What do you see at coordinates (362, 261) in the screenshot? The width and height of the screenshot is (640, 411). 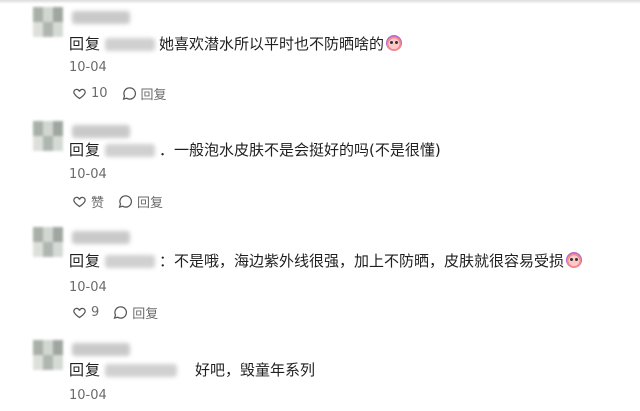 I see `comment-text: ：不是哦，海边紫外线很强，加上不防晒，皮肤就很容易受损` at bounding box center [362, 261].